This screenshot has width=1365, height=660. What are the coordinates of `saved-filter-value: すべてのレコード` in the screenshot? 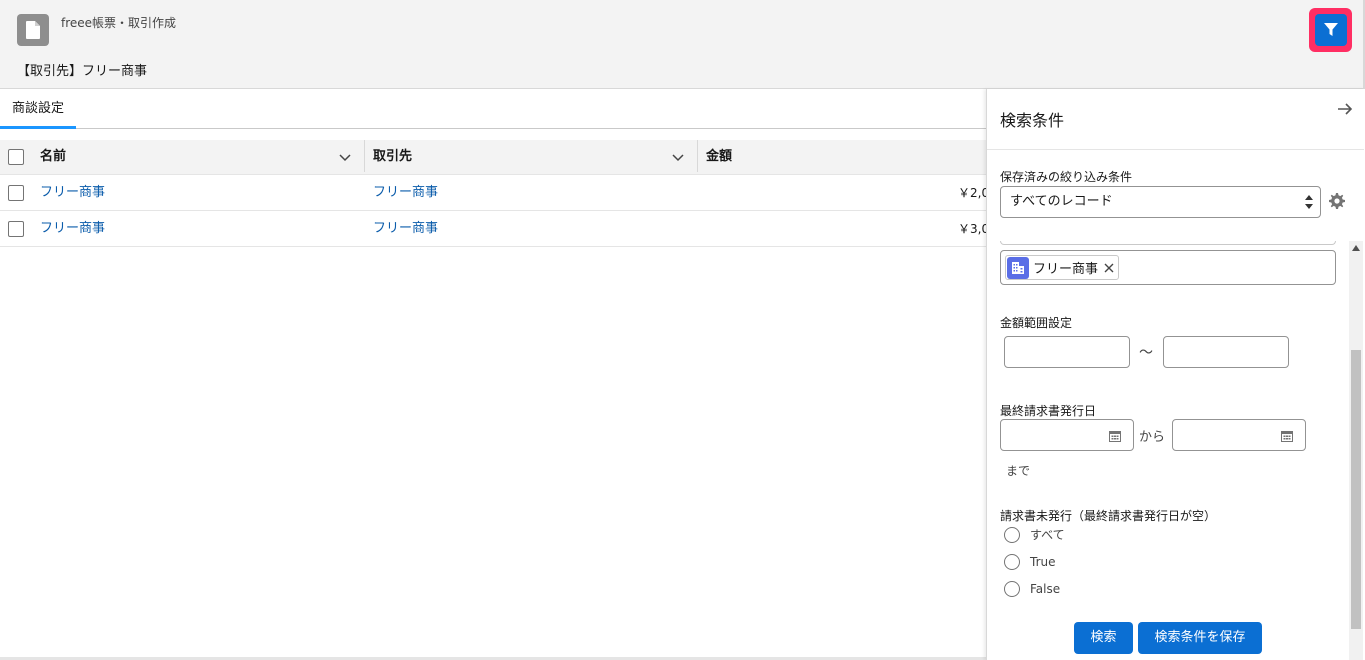 It's located at (1061, 201).